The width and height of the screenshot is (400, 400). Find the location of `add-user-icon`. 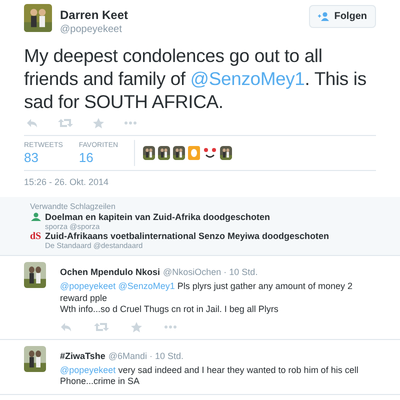

add-user-icon is located at coordinates (324, 16).